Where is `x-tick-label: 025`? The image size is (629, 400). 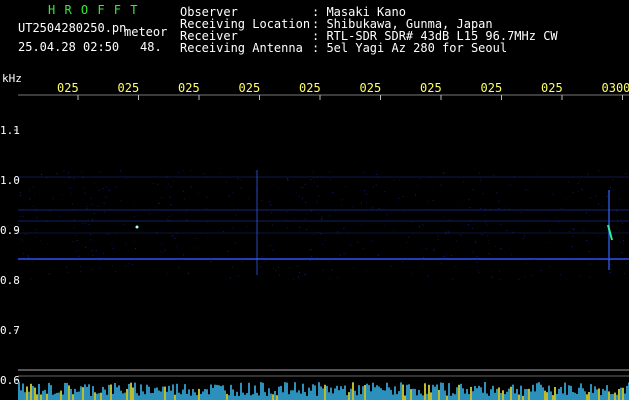
x-tick-label: 025 is located at coordinates (68, 88).